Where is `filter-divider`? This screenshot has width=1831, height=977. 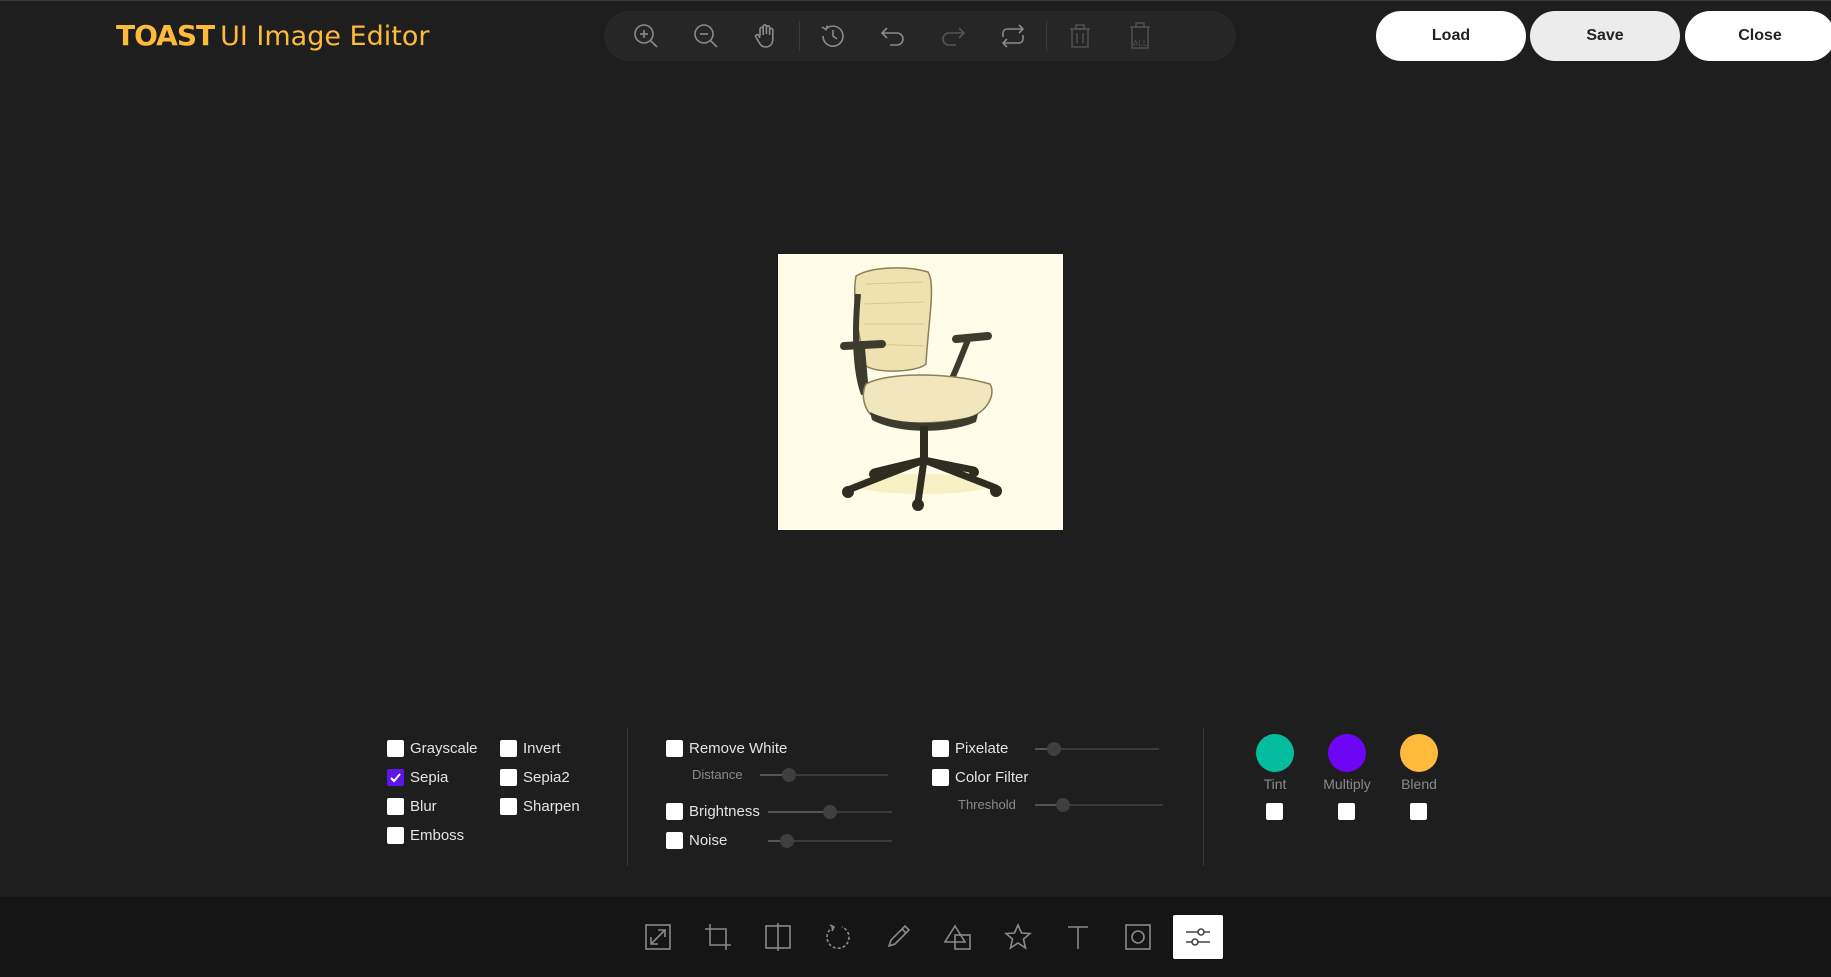 filter-divider is located at coordinates (627, 797).